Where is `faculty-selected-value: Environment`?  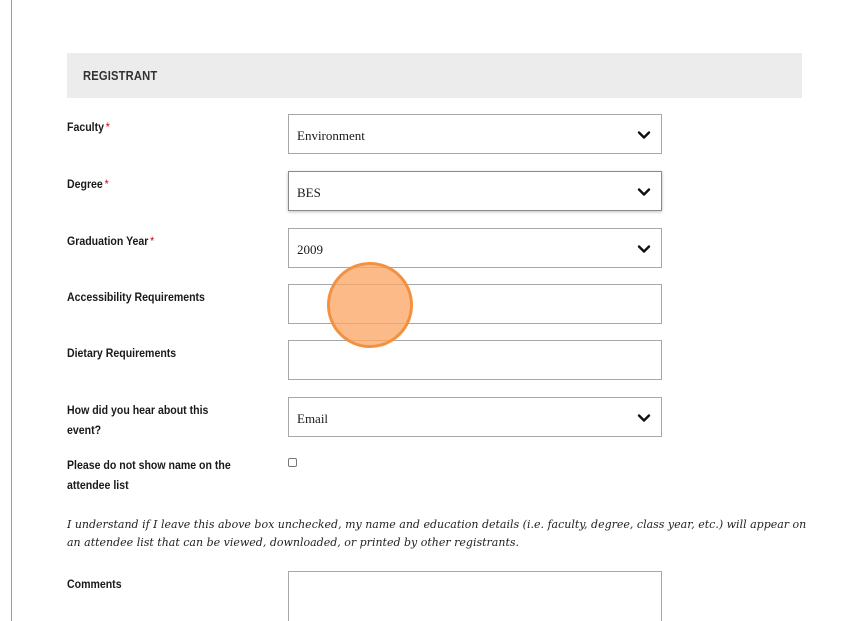 faculty-selected-value: Environment is located at coordinates (331, 135).